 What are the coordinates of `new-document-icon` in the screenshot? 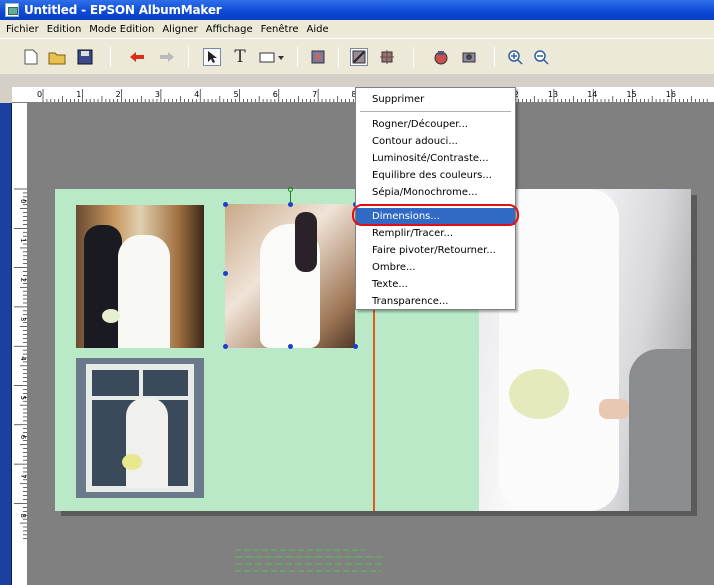 It's located at (31, 57).